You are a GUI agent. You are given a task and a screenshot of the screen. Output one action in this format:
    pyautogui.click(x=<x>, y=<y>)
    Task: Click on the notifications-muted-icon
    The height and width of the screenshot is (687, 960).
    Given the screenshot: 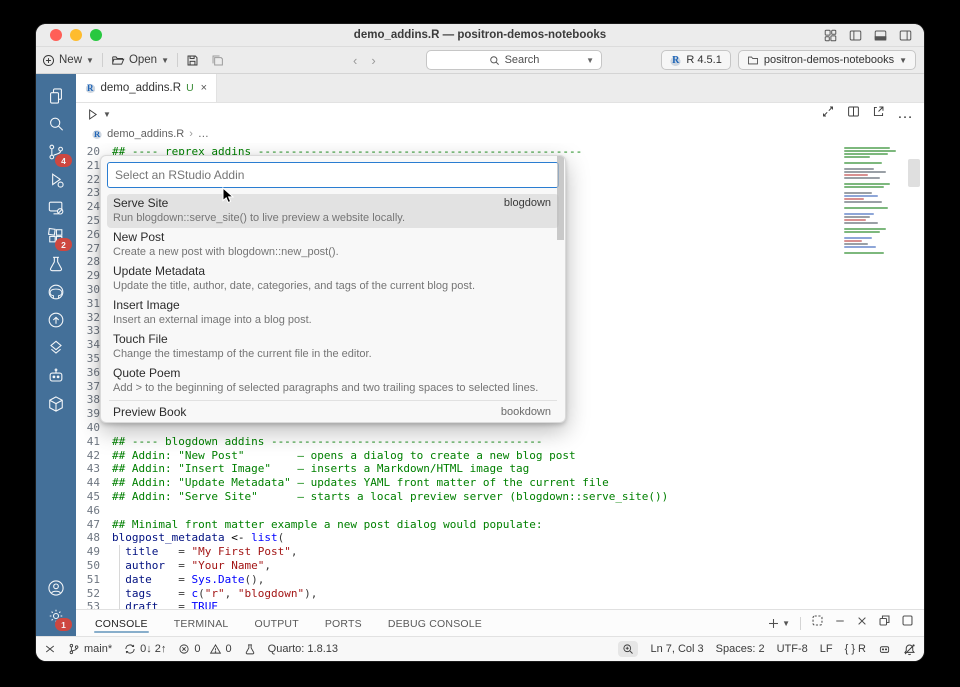 What is the action you would take?
    pyautogui.click(x=909, y=649)
    